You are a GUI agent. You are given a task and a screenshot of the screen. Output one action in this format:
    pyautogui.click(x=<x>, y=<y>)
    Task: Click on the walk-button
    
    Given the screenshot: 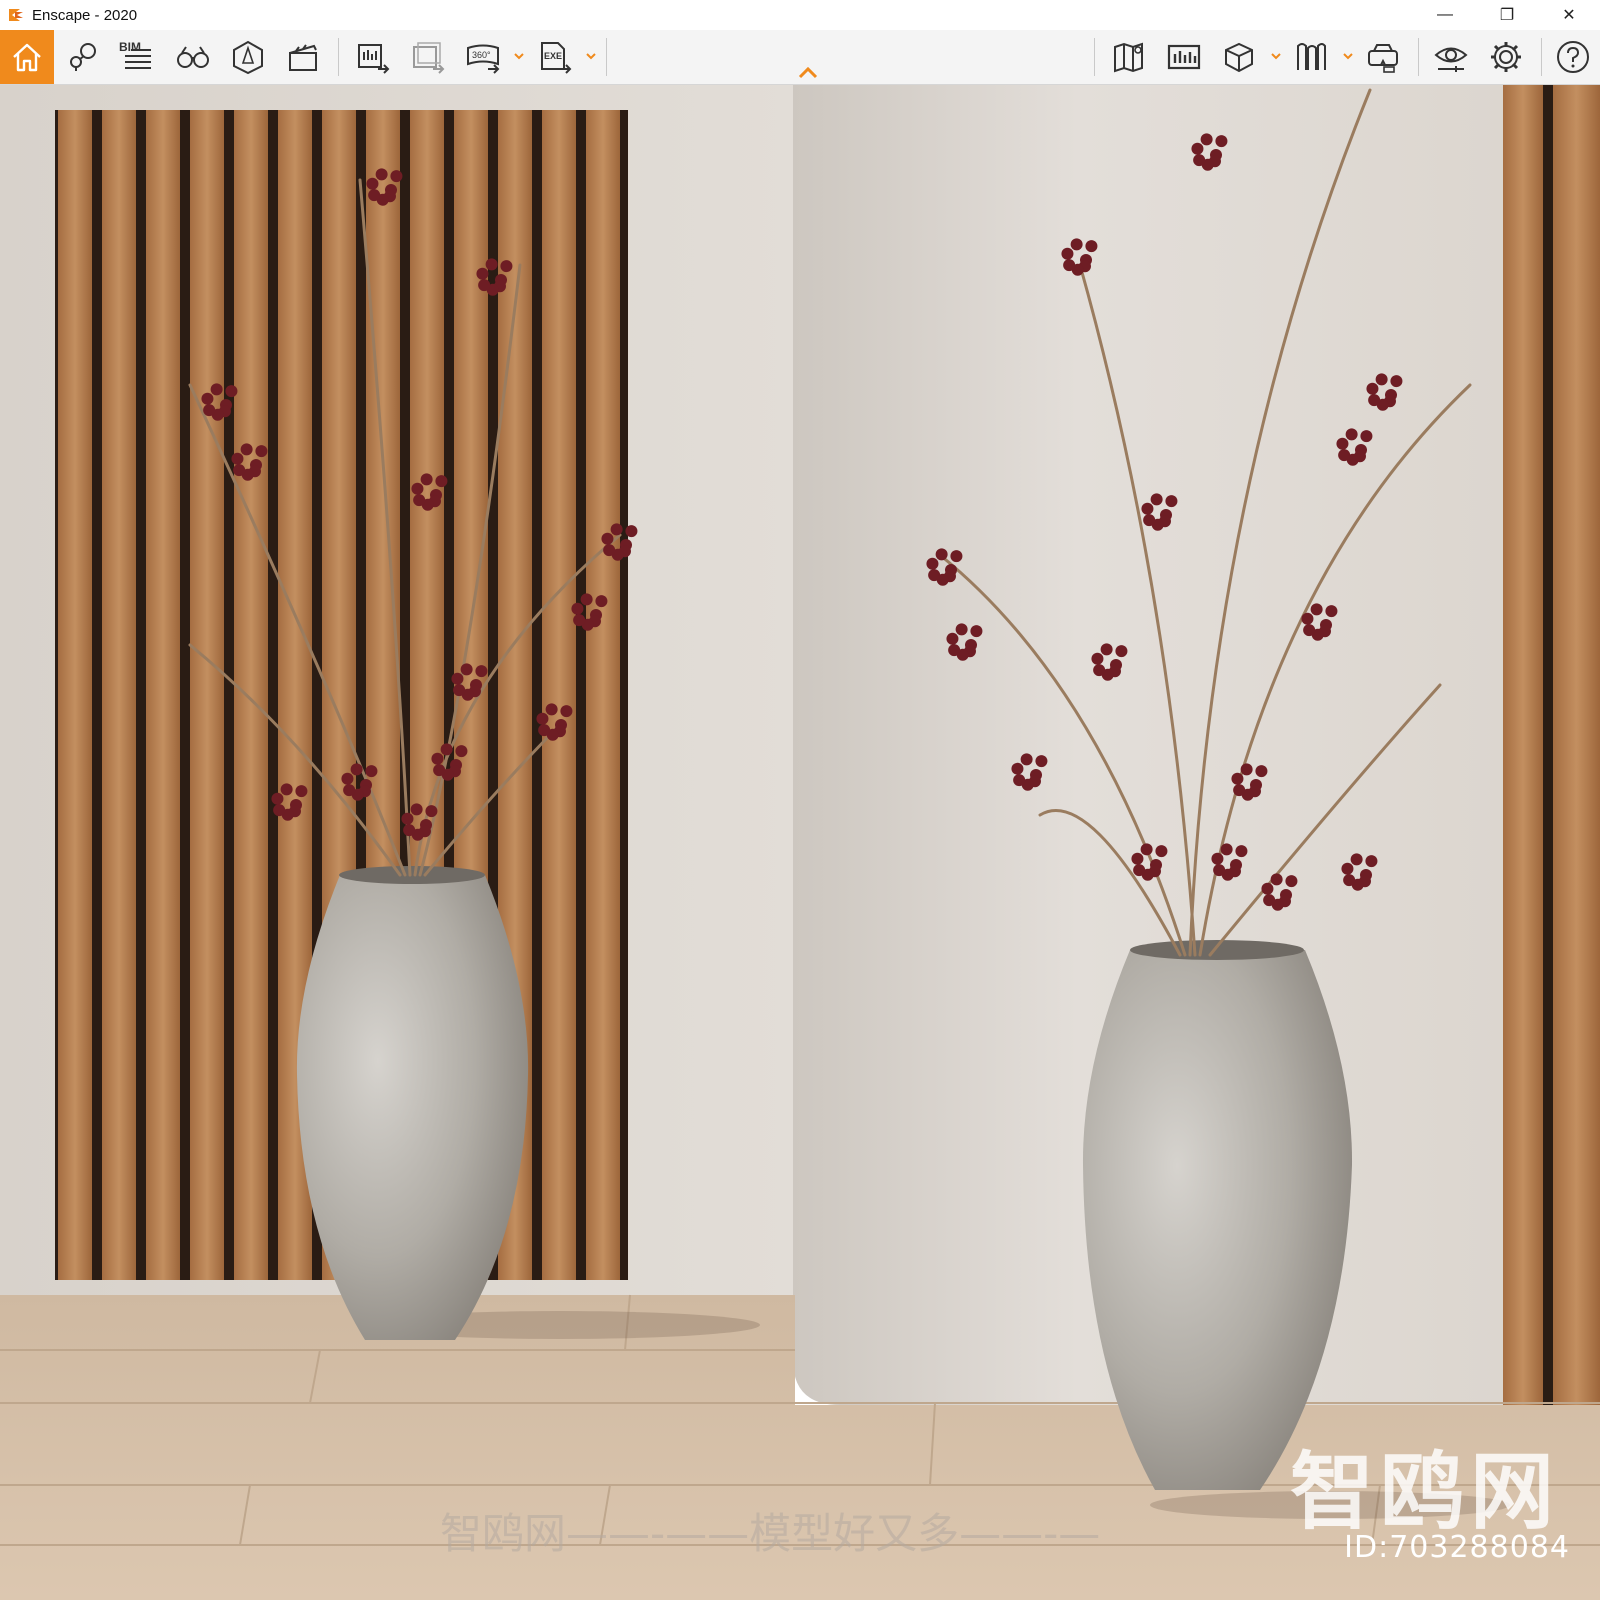 What is the action you would take?
    pyautogui.click(x=193, y=57)
    